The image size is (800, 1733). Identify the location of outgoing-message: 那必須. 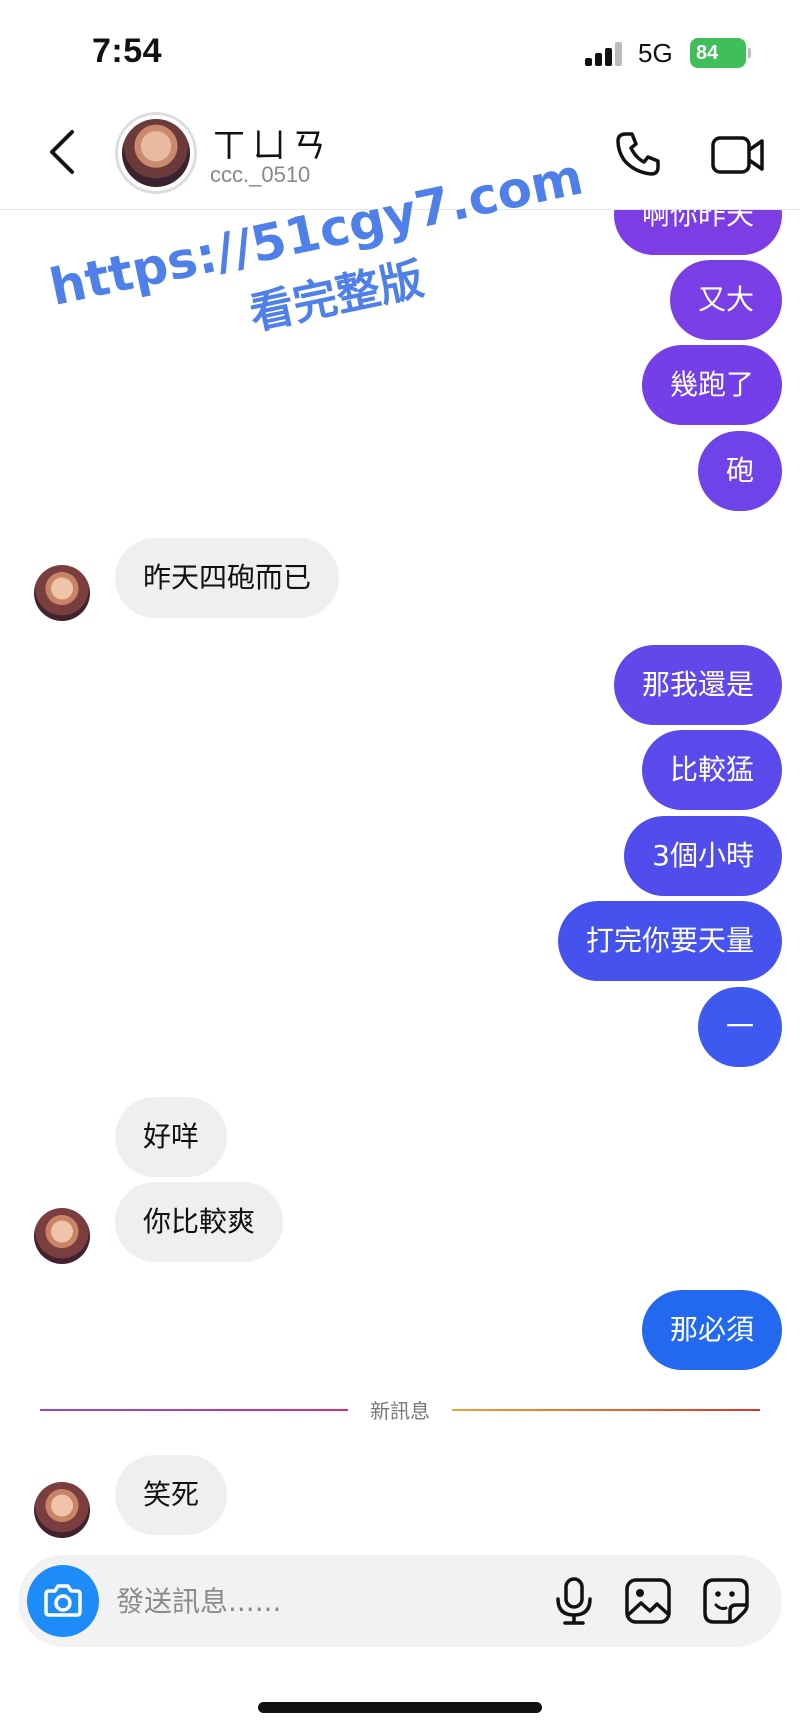
(711, 1330).